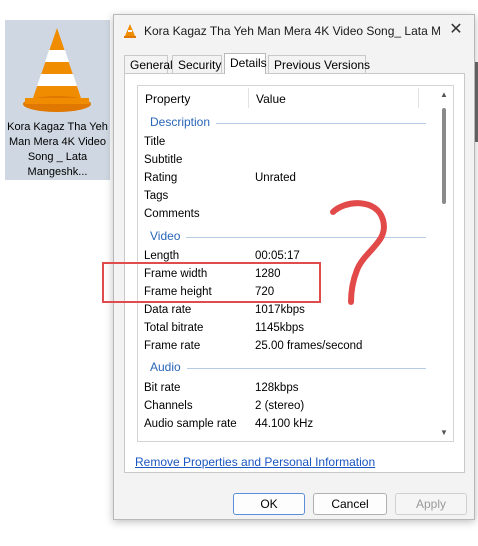 The image size is (478, 546). I want to click on list-item: Total bitrate 1145kbps, so click(284, 328).